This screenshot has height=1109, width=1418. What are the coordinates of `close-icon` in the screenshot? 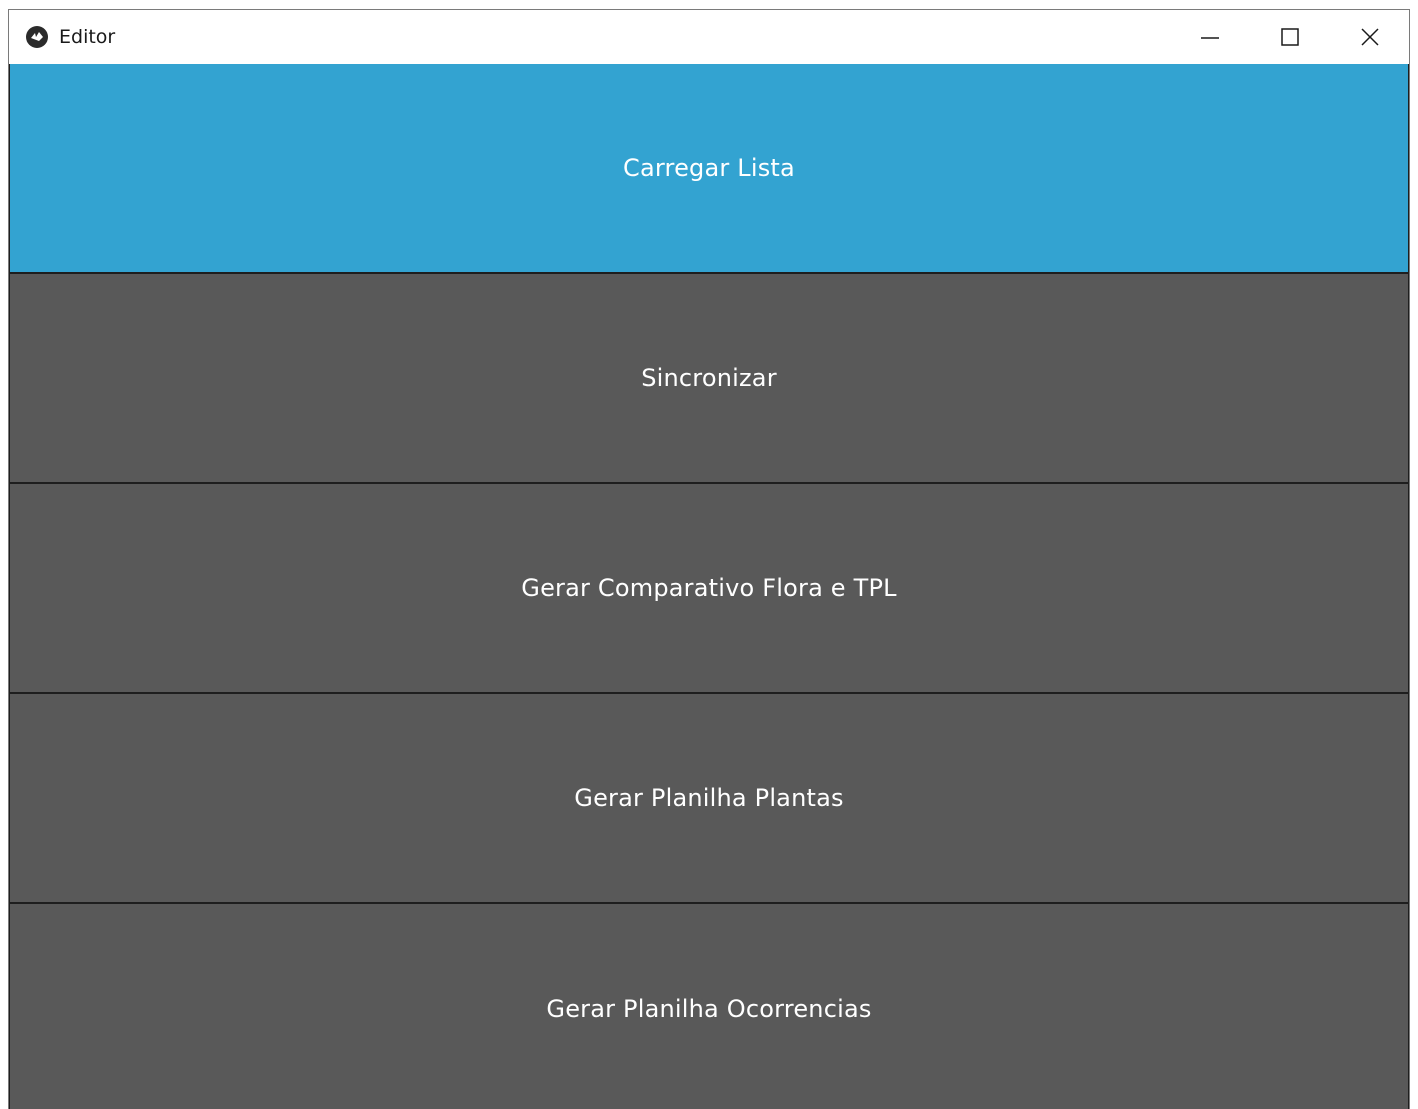 It's located at (1370, 37).